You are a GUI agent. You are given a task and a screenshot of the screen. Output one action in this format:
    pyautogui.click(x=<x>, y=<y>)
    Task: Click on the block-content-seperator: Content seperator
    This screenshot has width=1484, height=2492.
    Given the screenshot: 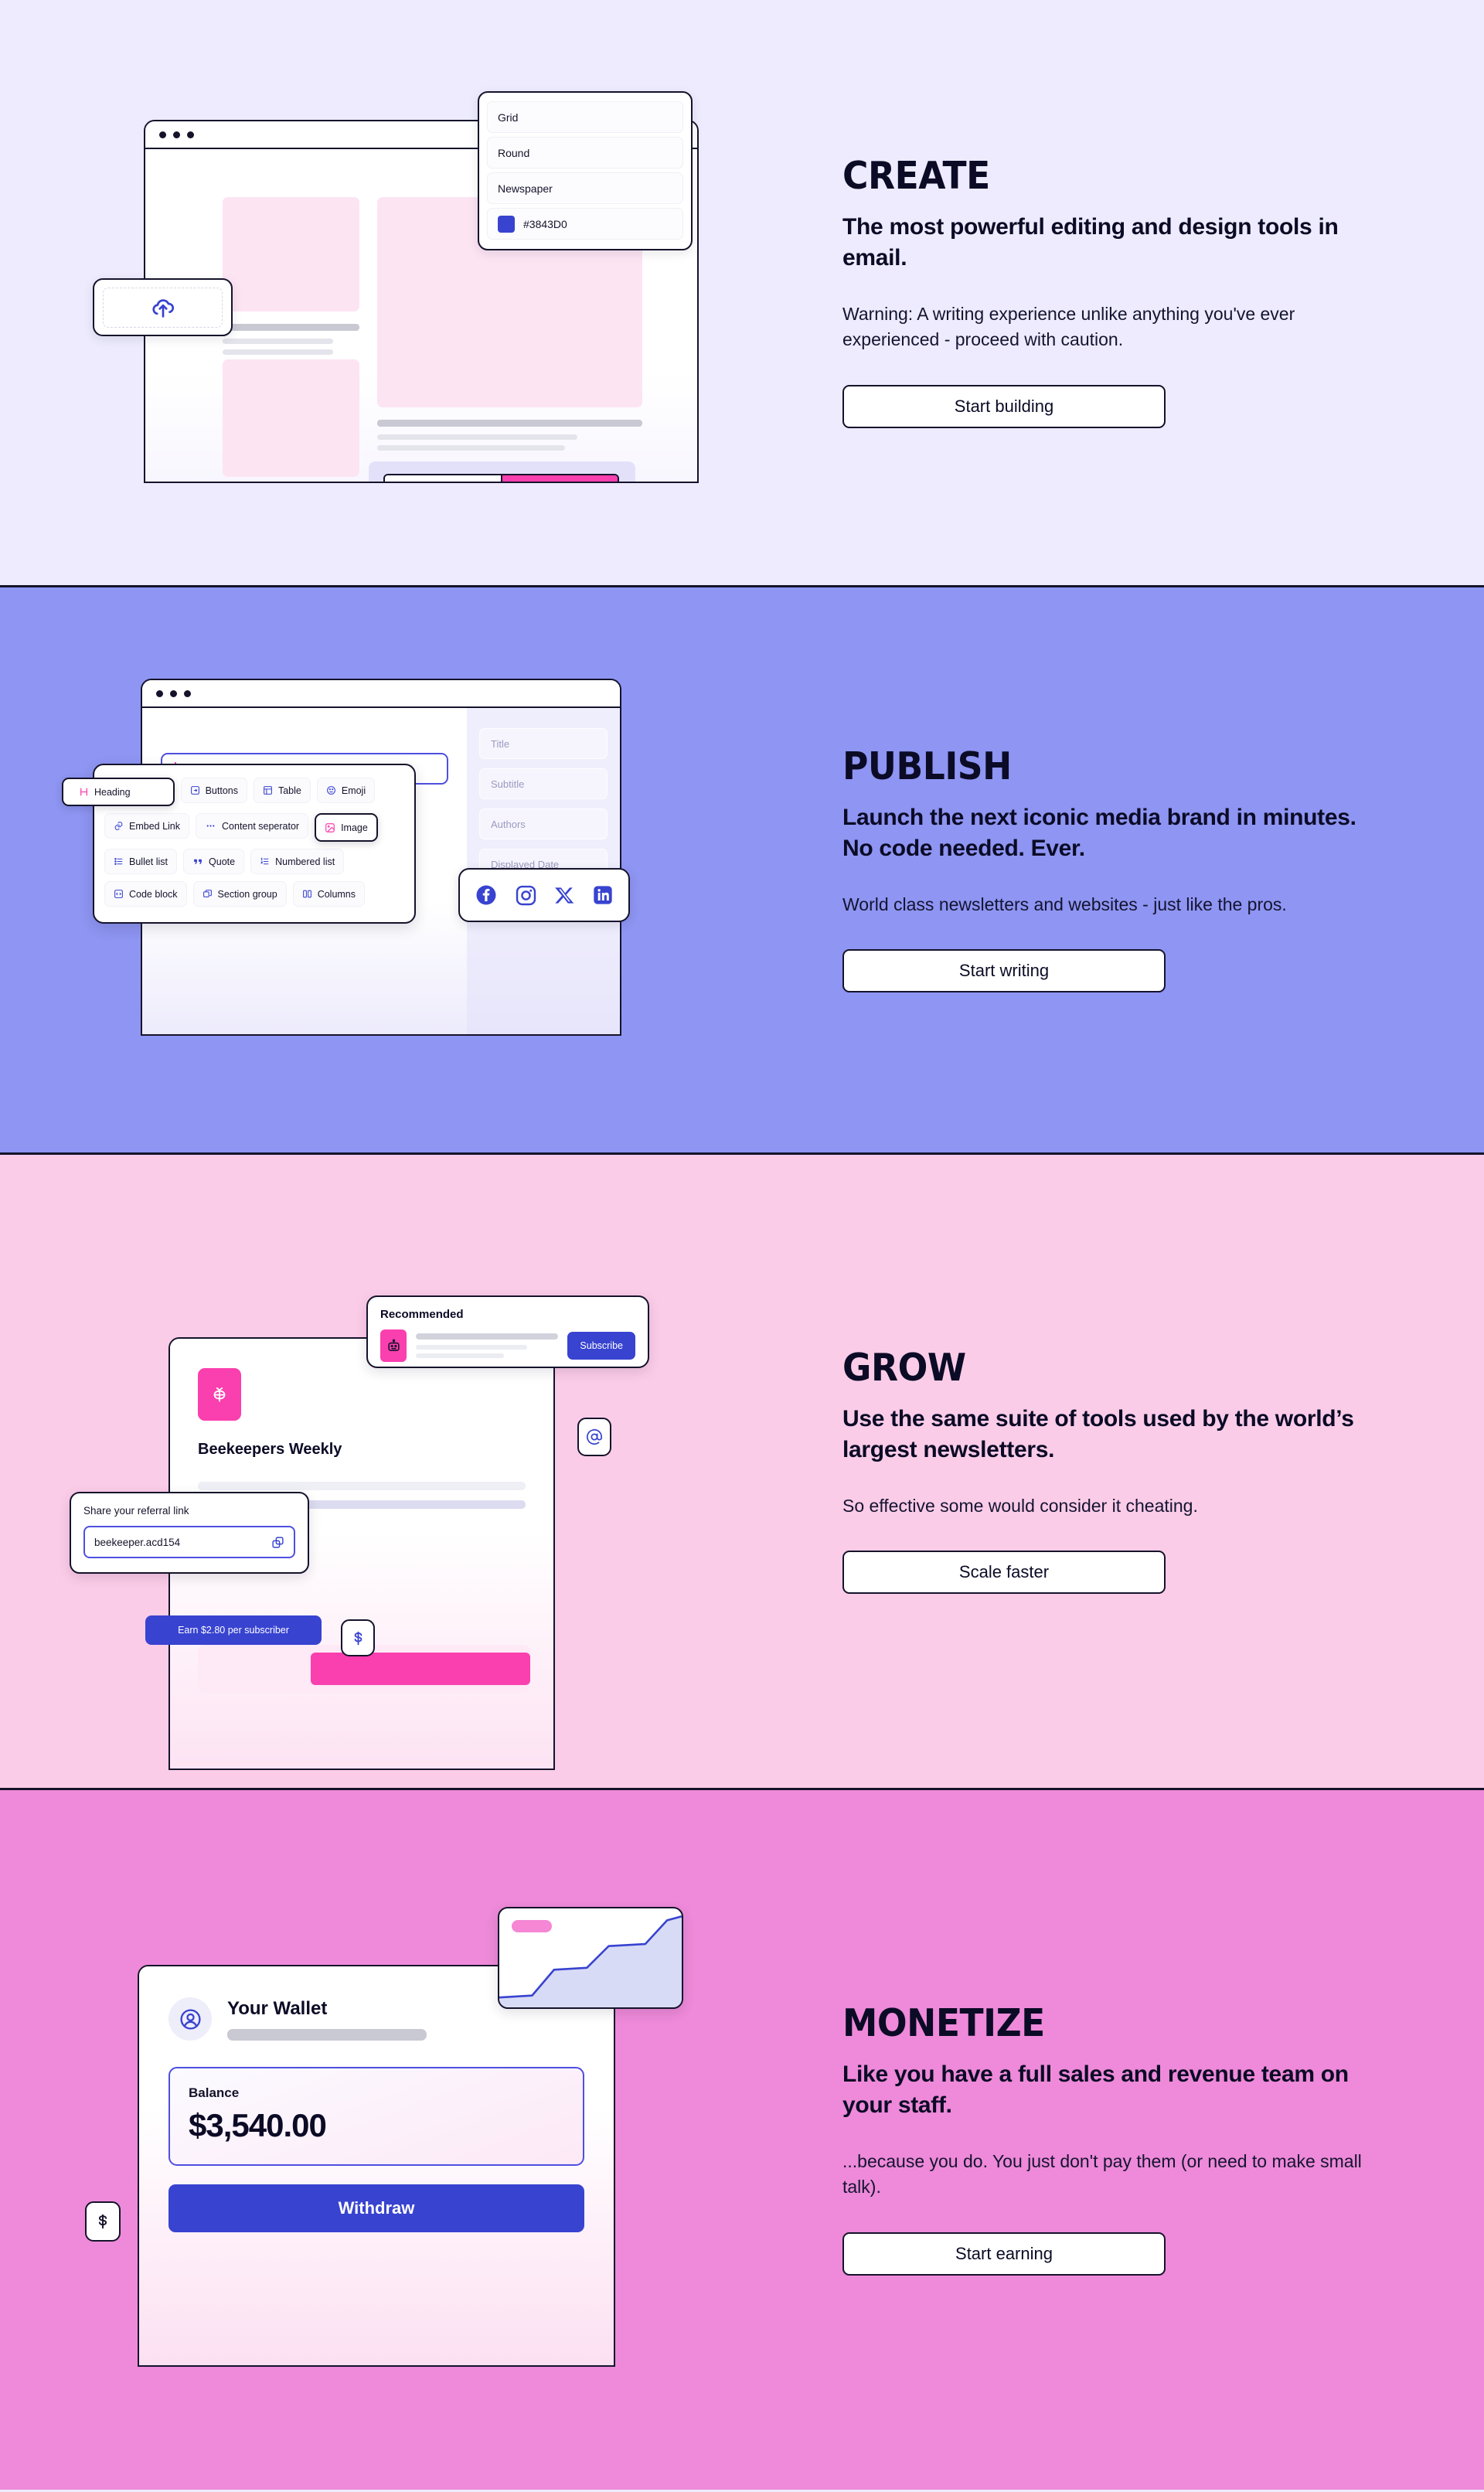 What is the action you would take?
    pyautogui.click(x=252, y=826)
    